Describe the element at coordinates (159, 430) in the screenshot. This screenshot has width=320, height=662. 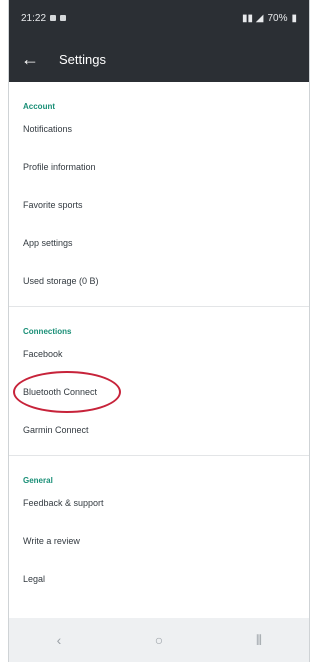
I see `settings-item-garmin-connect: Garmin Connect` at that location.